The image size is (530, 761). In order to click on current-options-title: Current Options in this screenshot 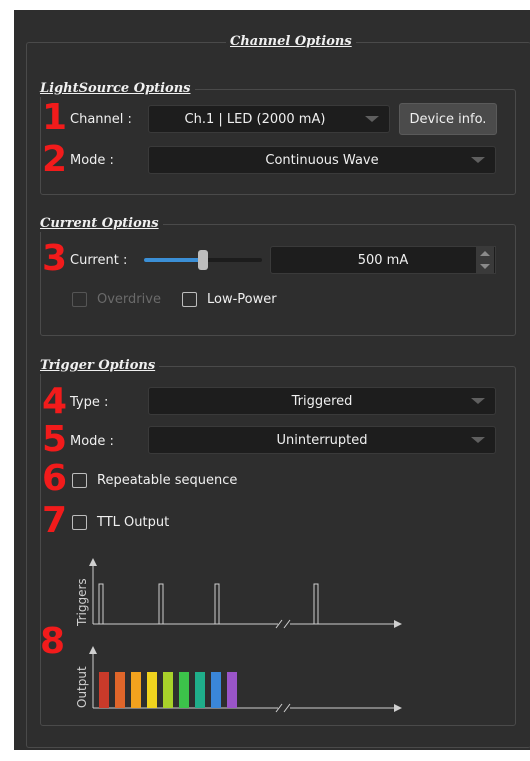, I will do `click(99, 224)`.